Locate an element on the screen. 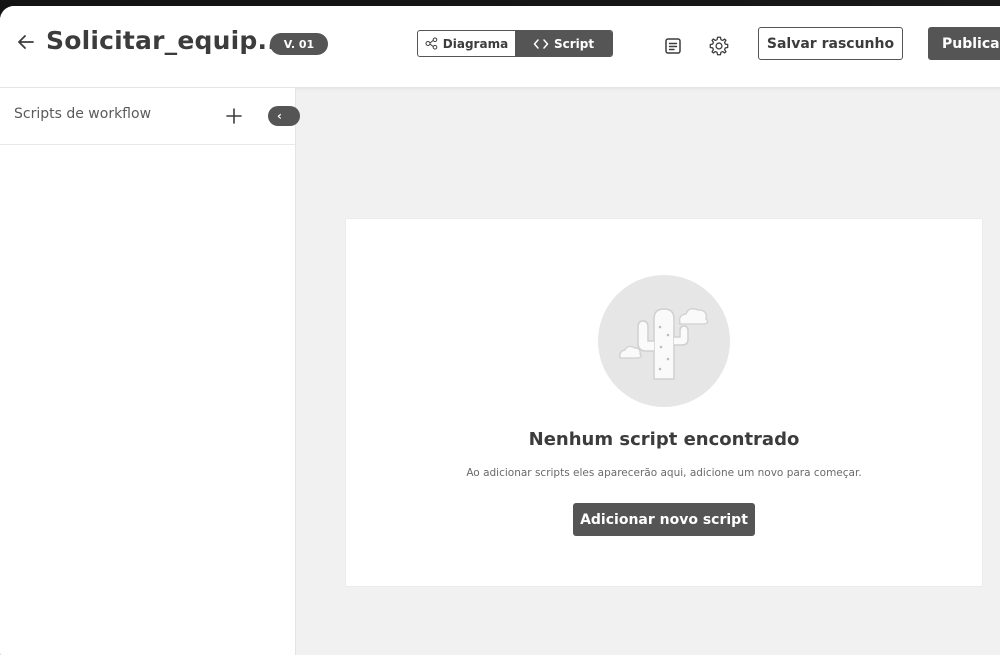 This screenshot has width=1000, height=655. tab-diagram-label: Diagrama is located at coordinates (475, 43).